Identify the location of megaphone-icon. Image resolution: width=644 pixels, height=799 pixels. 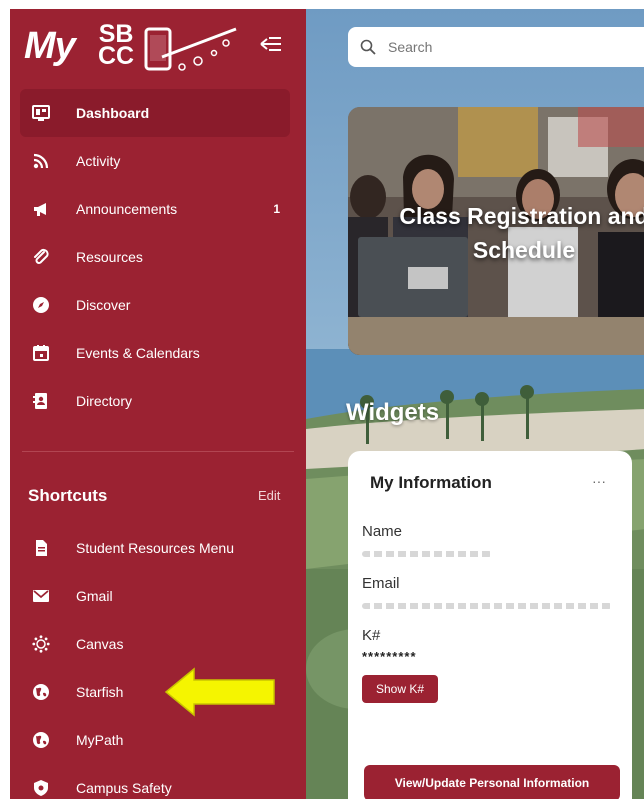
(41, 209).